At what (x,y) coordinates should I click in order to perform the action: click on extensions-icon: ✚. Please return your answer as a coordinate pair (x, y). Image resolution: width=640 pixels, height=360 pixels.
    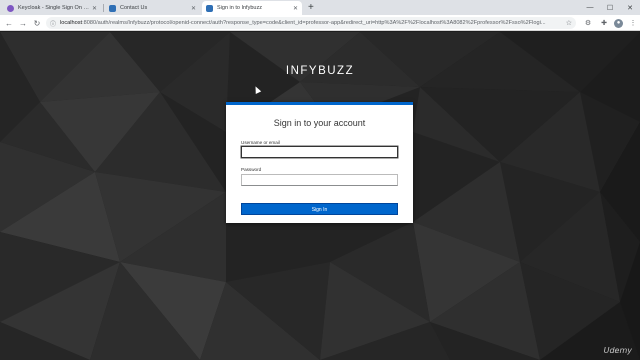
    Looking at the image, I should click on (604, 23).